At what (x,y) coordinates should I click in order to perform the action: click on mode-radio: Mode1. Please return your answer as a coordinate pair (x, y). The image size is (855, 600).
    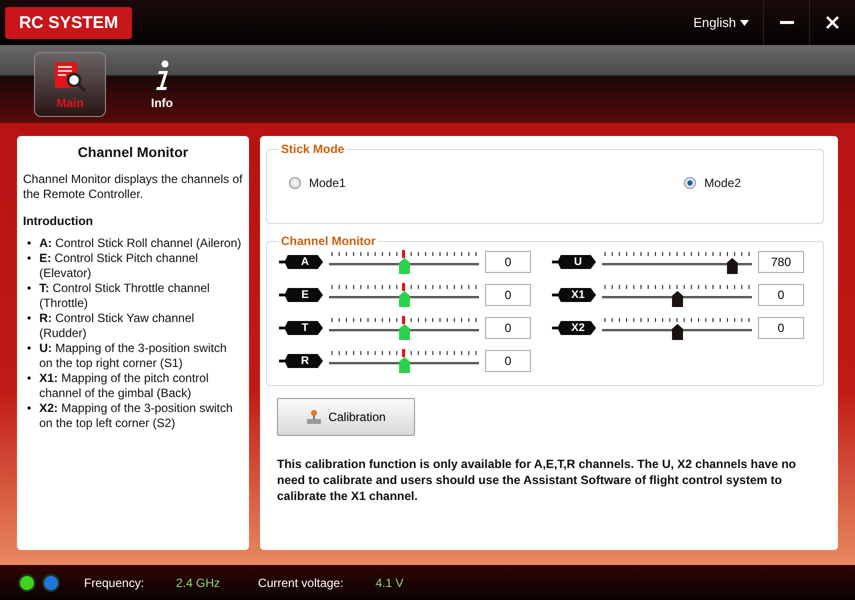
    Looking at the image, I should click on (317, 183).